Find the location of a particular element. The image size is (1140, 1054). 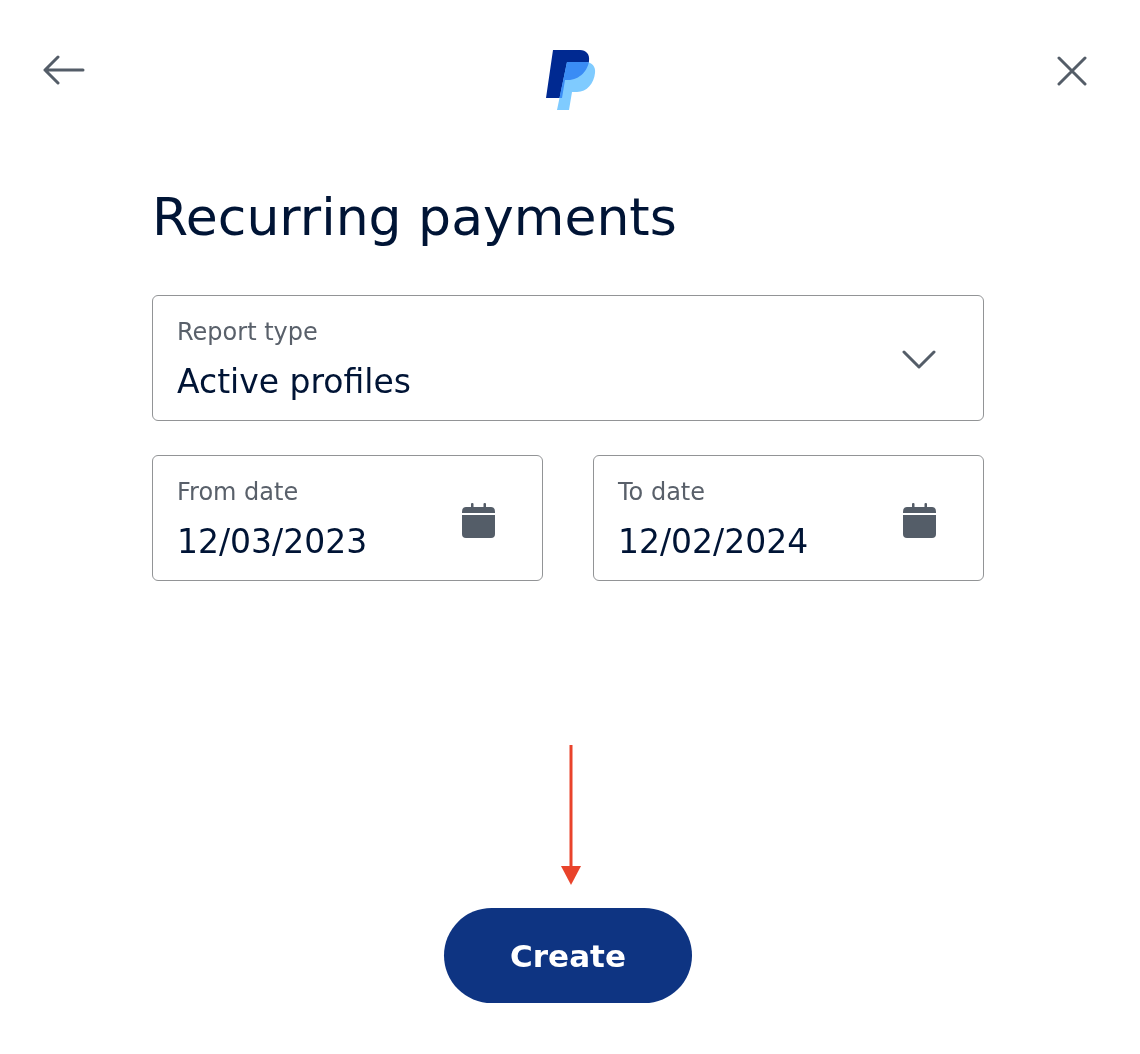

back-arrow-icon is located at coordinates (64, 70).